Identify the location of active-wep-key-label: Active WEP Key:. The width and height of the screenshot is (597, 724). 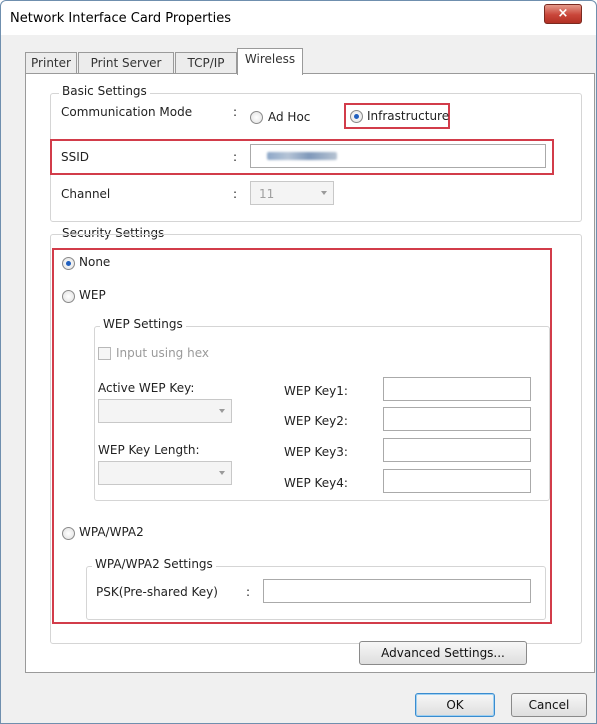
(146, 388).